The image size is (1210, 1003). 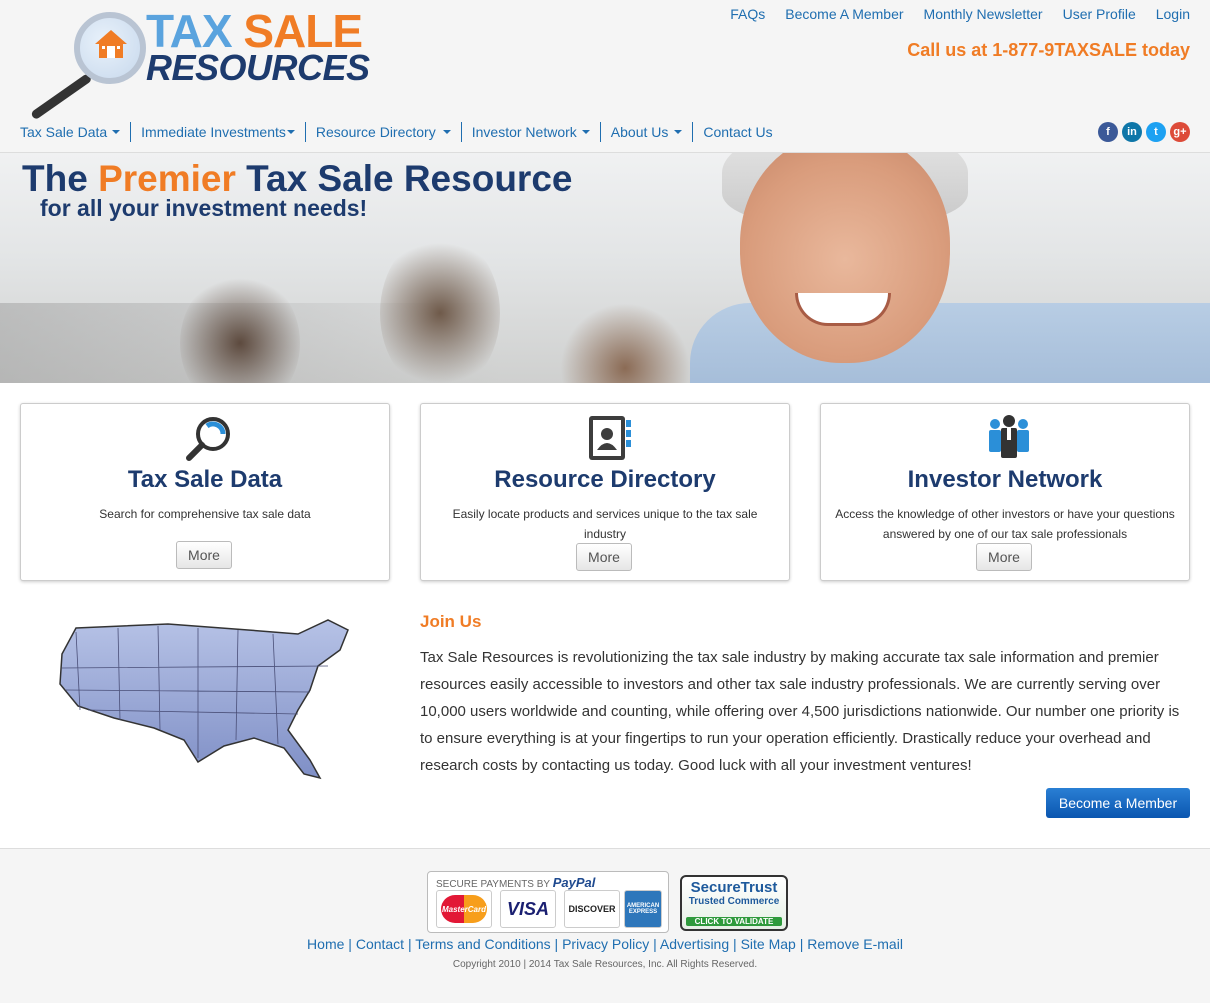 I want to click on hero-title-part: The, so click(x=60, y=178).